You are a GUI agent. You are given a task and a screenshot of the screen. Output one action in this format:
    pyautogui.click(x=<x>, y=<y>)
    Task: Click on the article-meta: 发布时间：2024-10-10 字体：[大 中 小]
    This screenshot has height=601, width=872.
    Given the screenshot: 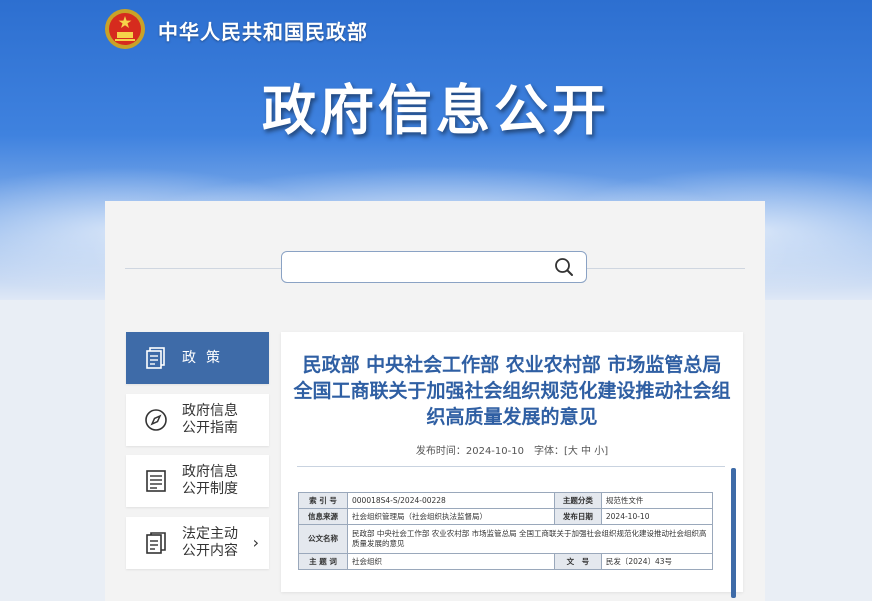 What is the action you would take?
    pyautogui.click(x=512, y=449)
    